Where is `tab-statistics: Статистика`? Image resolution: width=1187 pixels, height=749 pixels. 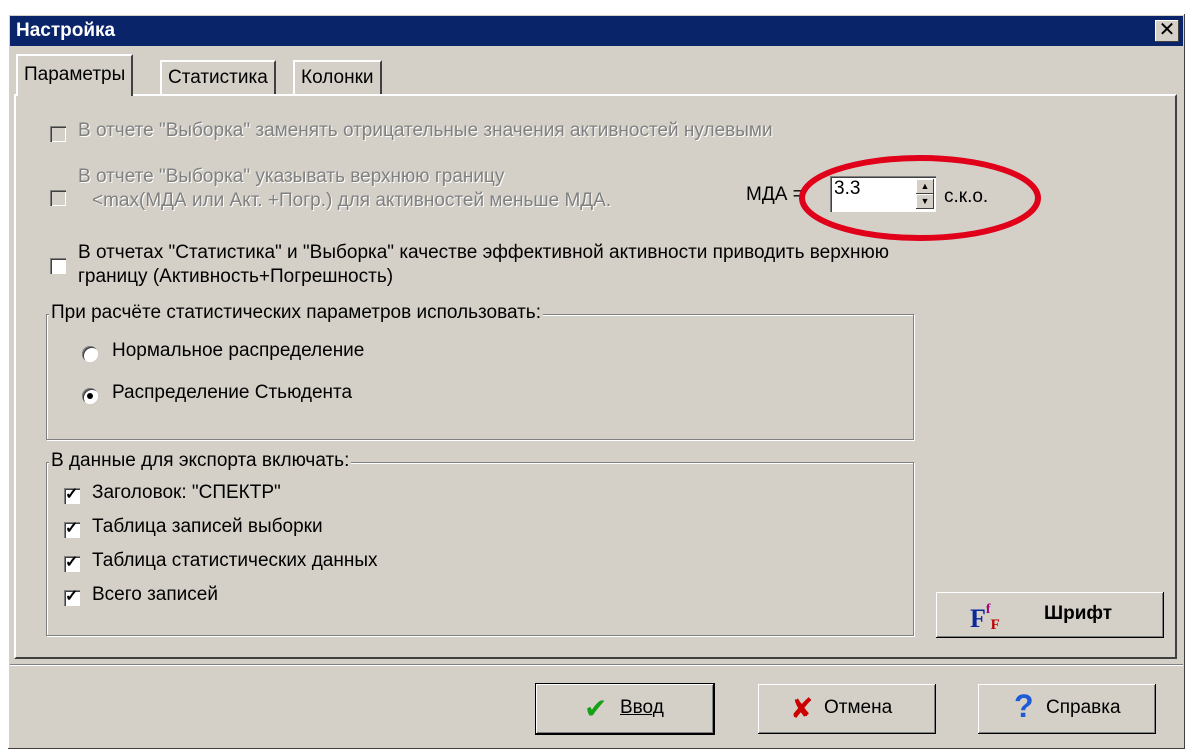
tab-statistics: Статистика is located at coordinates (218, 77).